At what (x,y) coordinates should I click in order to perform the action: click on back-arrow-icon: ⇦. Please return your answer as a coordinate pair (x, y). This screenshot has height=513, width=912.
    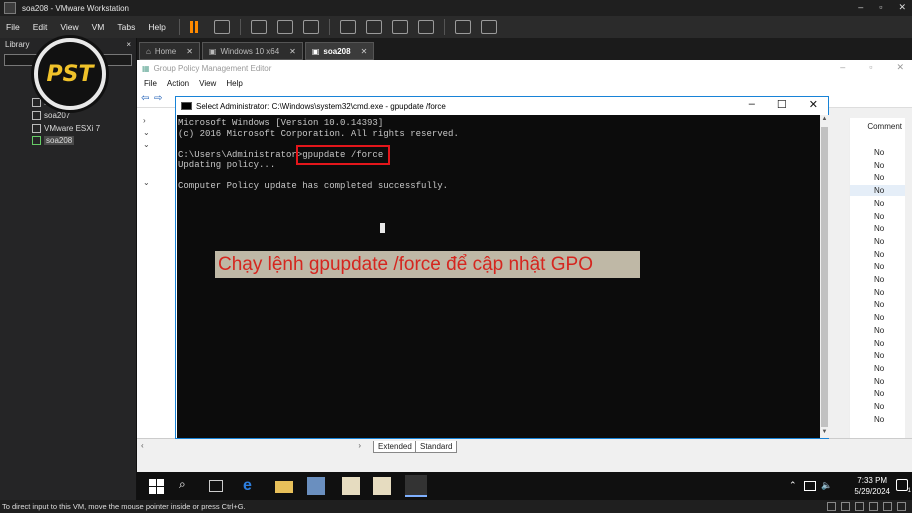
    Looking at the image, I should click on (145, 98).